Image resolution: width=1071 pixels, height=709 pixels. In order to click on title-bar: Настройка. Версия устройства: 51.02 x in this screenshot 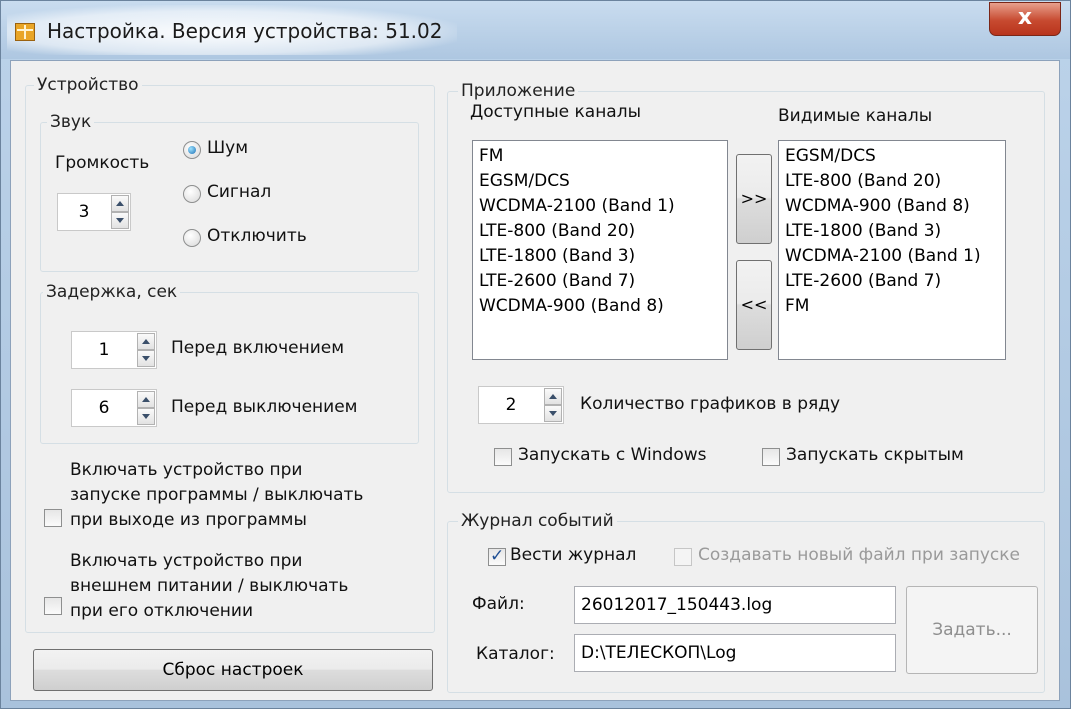, I will do `click(535, 30)`.